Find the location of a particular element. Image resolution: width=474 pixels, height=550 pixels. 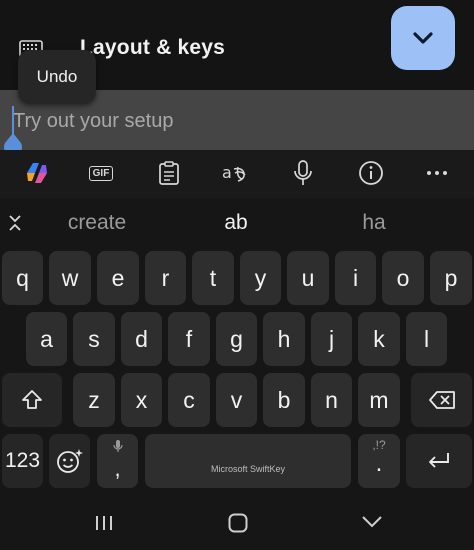

key-n: n is located at coordinates (331, 400).